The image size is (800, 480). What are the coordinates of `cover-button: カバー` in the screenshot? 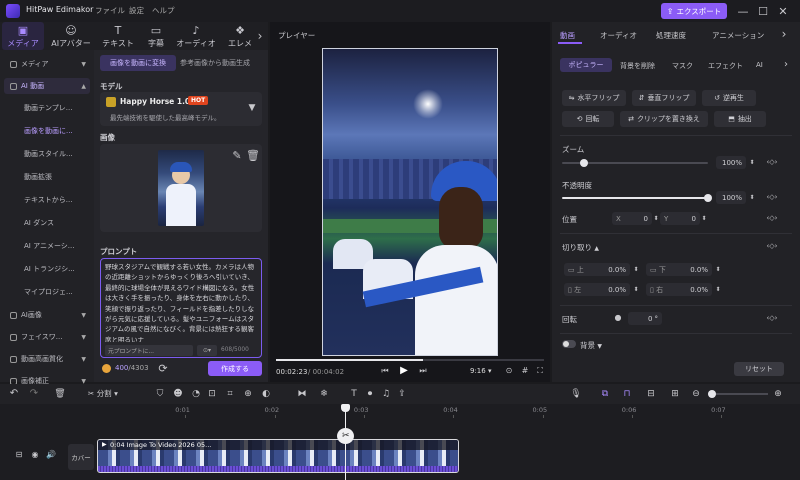 It's located at (81, 457).